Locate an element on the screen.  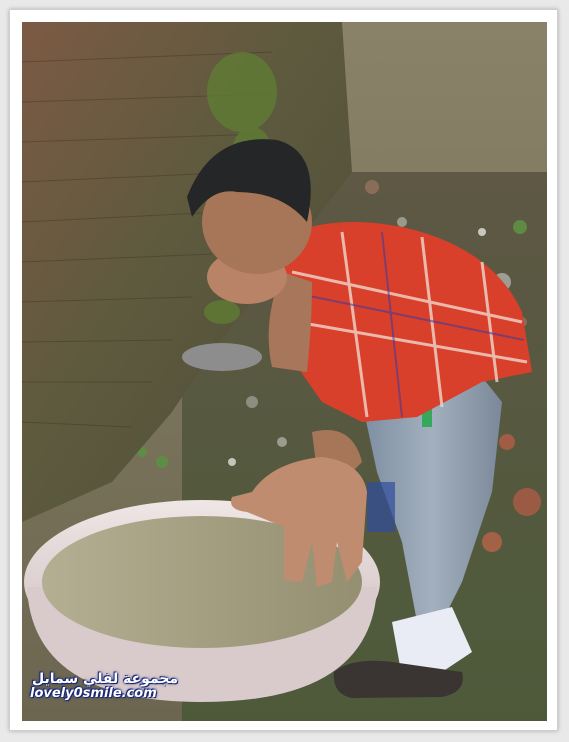
watermark-arabic: مجموعة لفلي سمايل is located at coordinates (105, 679).